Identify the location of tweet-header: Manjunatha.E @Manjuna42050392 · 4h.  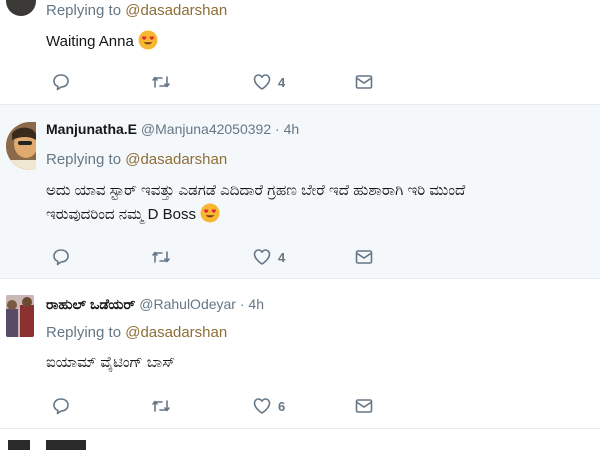
(173, 129).